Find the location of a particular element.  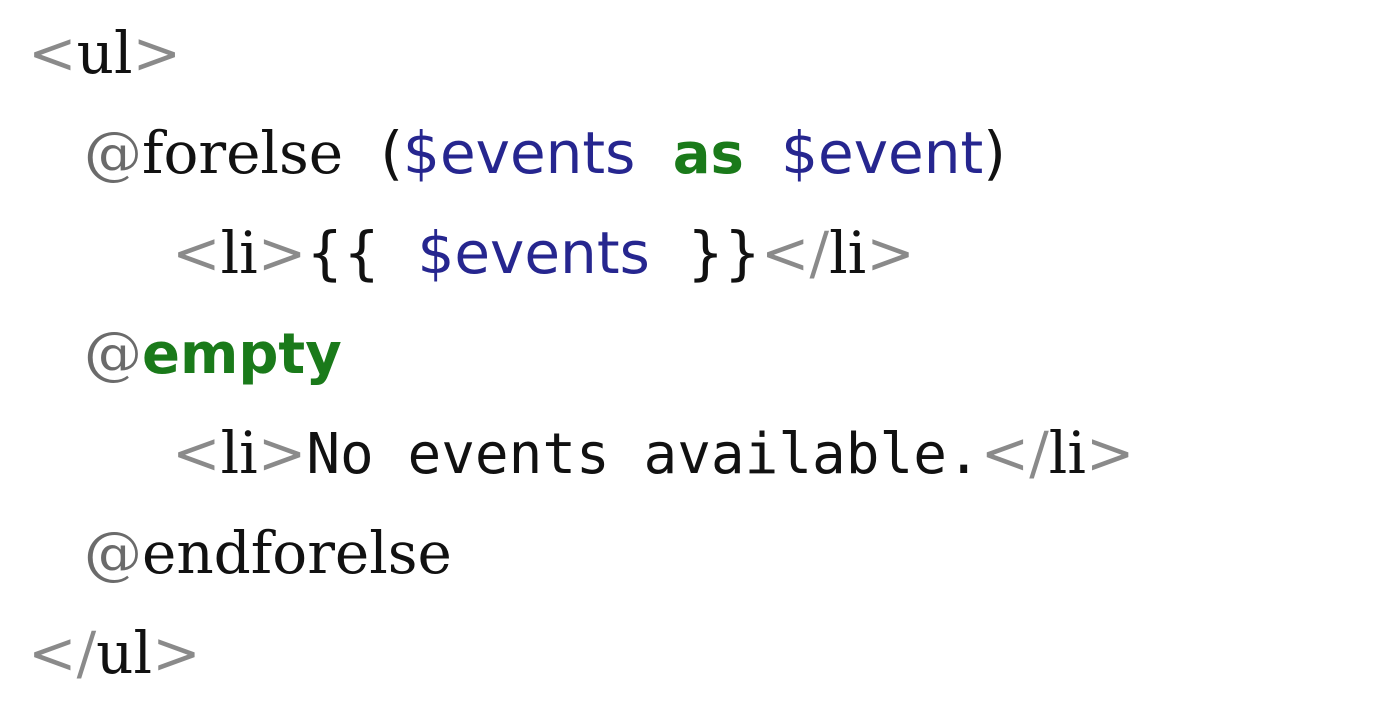

code-token-directive: forelse is located at coordinates (243, 153).